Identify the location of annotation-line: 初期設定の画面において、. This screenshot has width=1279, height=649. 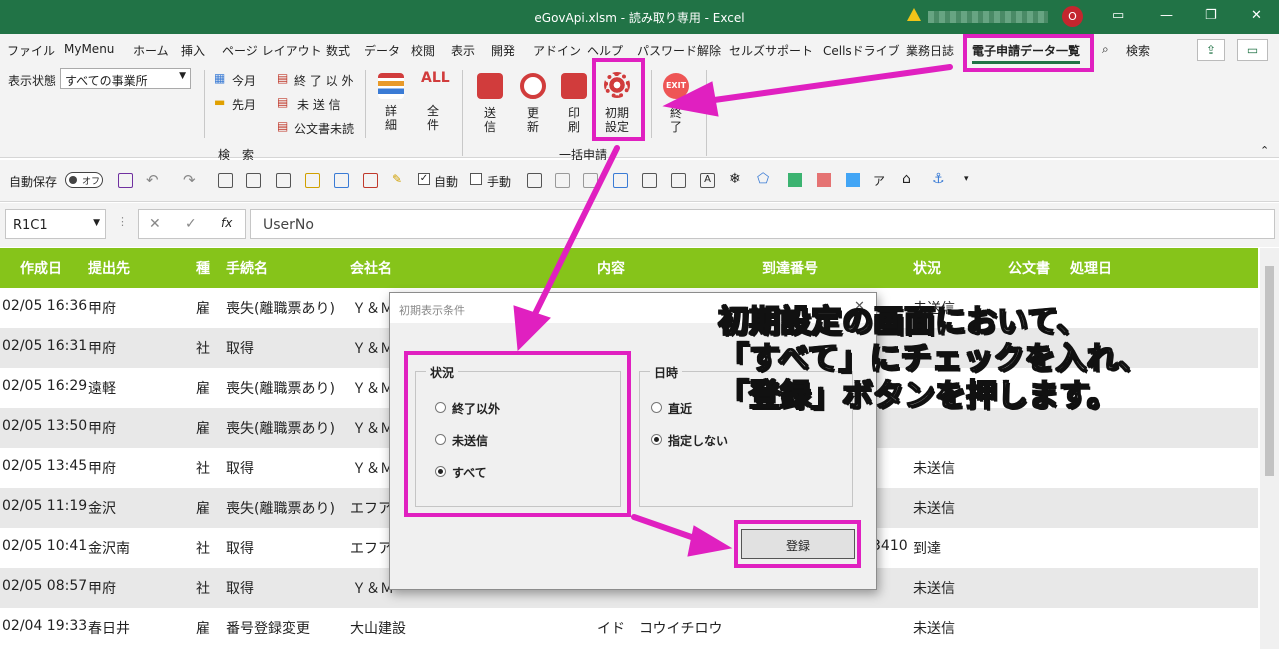
(902, 322).